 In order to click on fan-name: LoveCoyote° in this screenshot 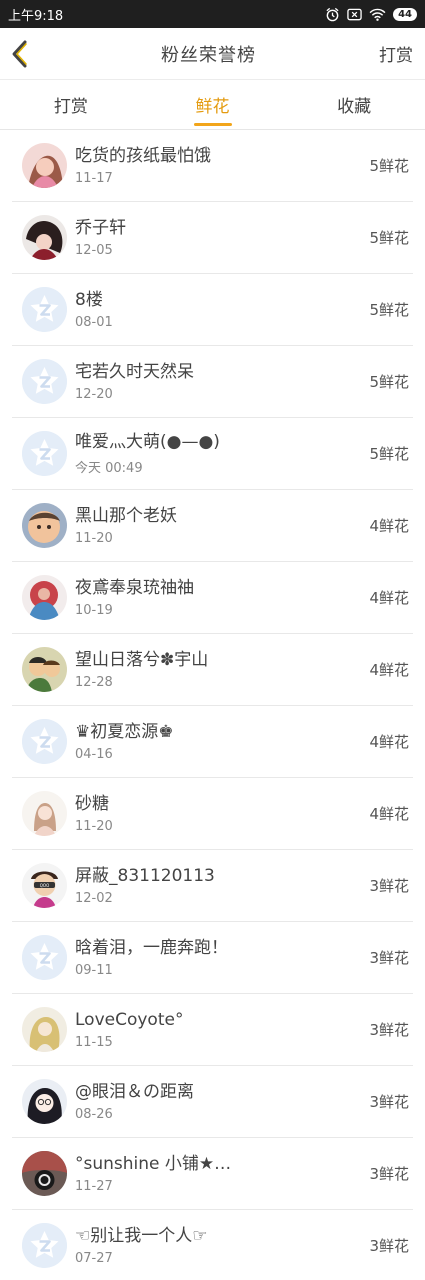, I will do `click(129, 1020)`.